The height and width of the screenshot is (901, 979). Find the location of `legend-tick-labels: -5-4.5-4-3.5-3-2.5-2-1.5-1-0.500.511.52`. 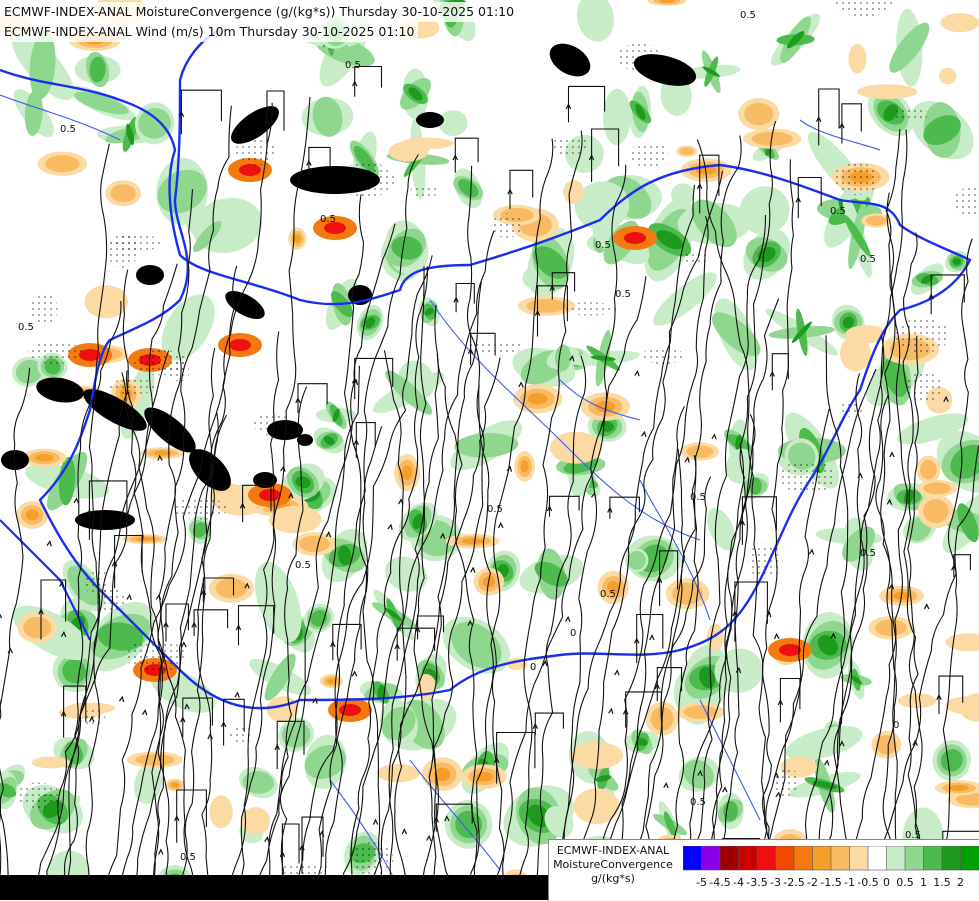

legend-tick-labels: -5-4.5-4-3.5-3-2.5-2-1.5-1-0.500.511.52 is located at coordinates (831, 884).